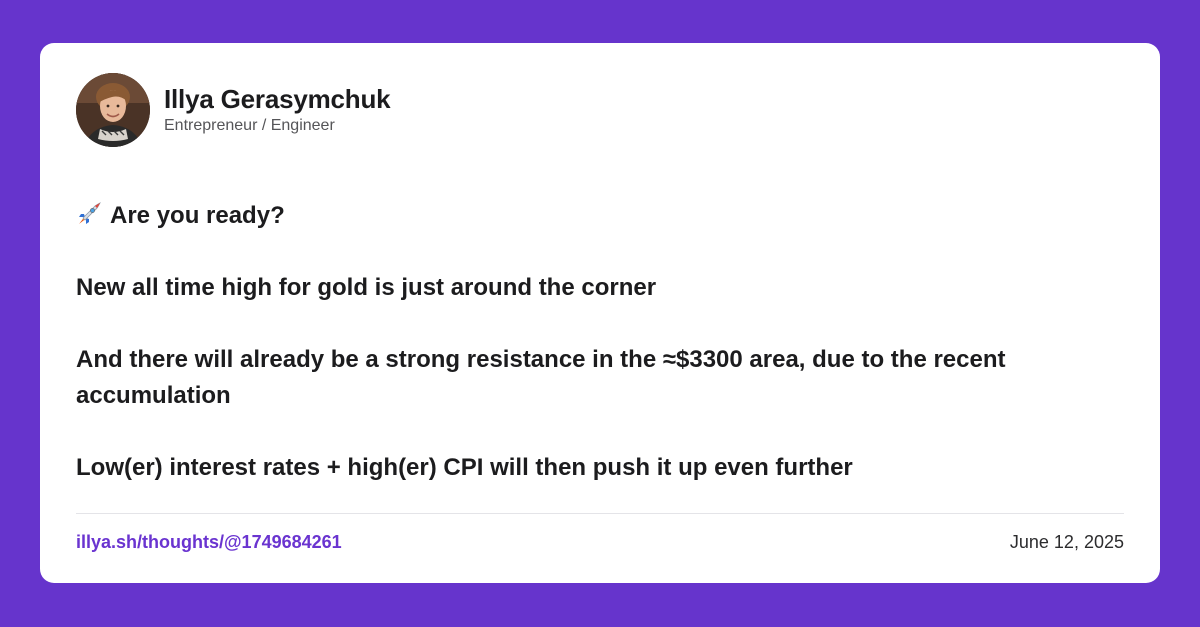 This screenshot has height=627, width=1200. Describe the element at coordinates (277, 99) in the screenshot. I see `author-name: Illya Gerasymchuk` at that location.